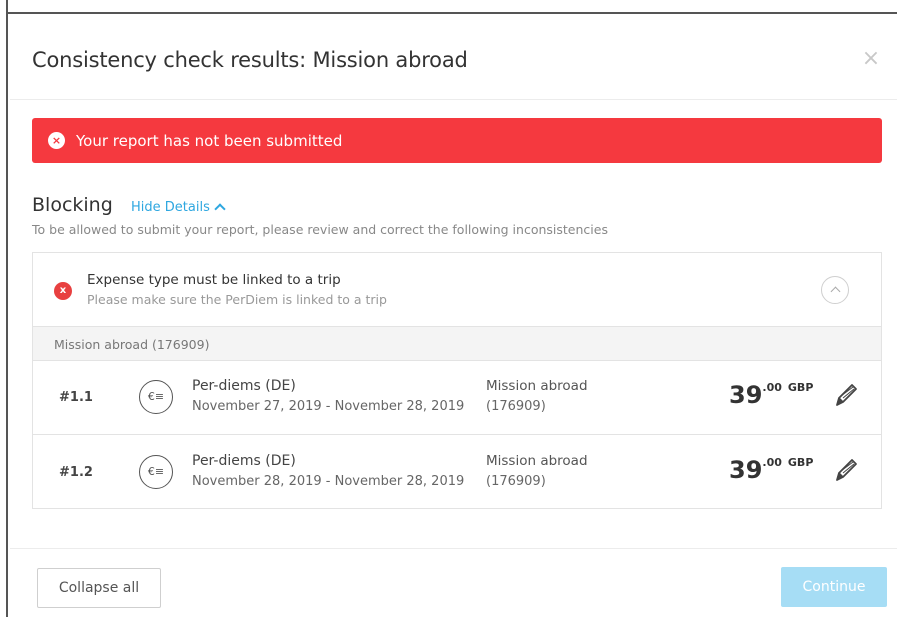  I want to click on modal-footer: Collapse all Continue, so click(453, 582).